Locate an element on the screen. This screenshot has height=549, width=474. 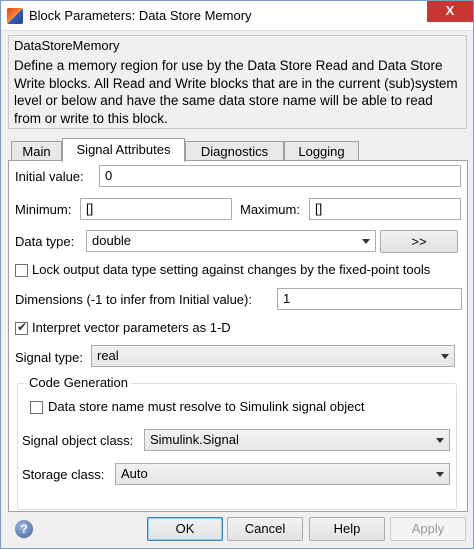
cancel-button: Cancel is located at coordinates (265, 529).